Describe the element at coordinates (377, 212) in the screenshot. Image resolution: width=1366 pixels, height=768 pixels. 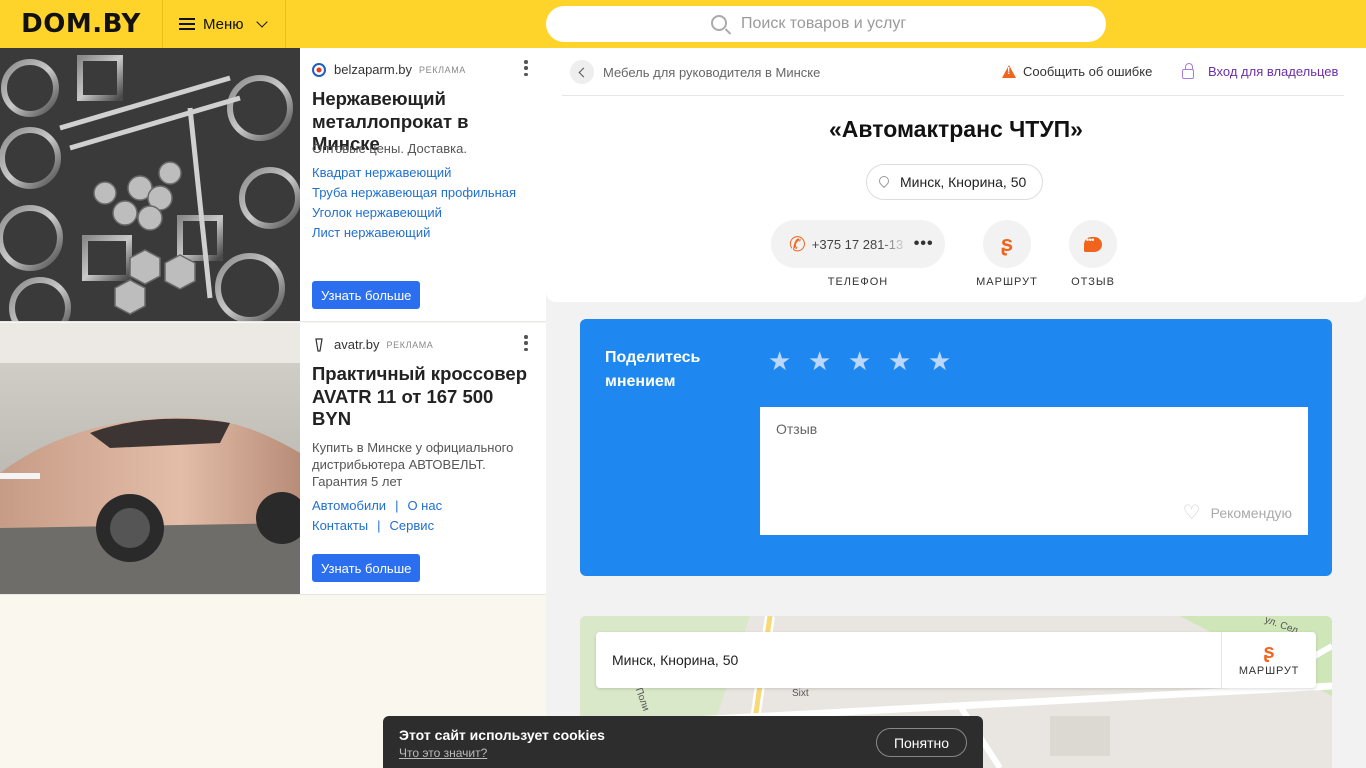
I see `ad-link: Уголок нержавеющий` at that location.